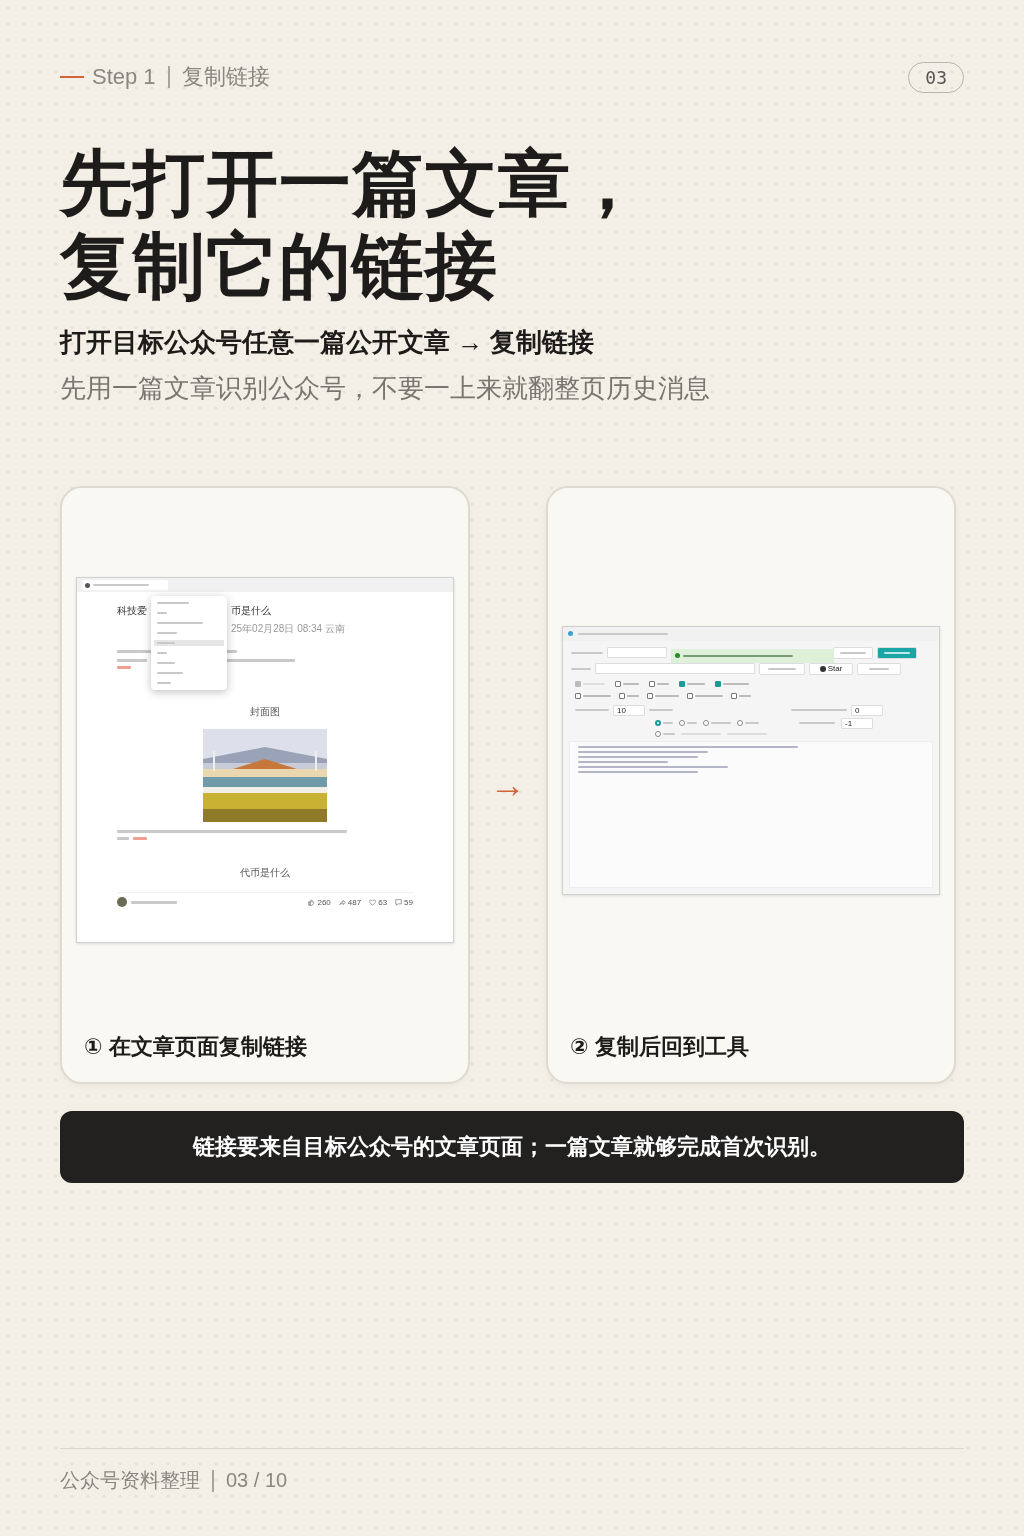 This screenshot has width=1024, height=1536. I want to click on footer-source: 公众号资料整理, so click(130, 1480).